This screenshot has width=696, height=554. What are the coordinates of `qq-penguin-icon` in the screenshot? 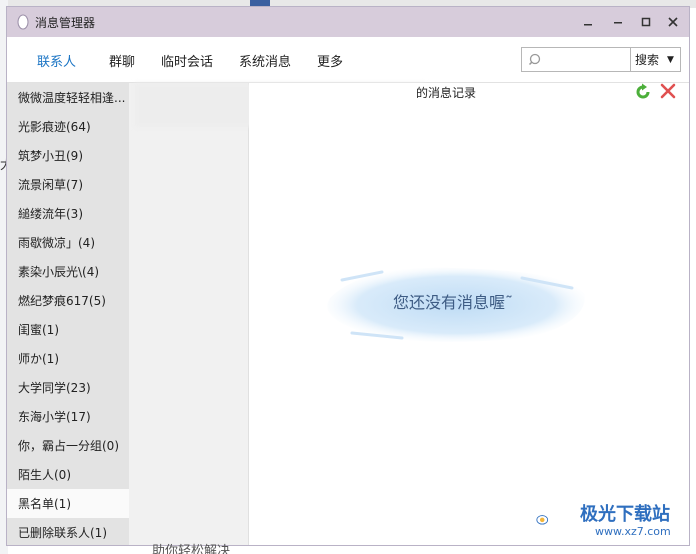 It's located at (23, 22).